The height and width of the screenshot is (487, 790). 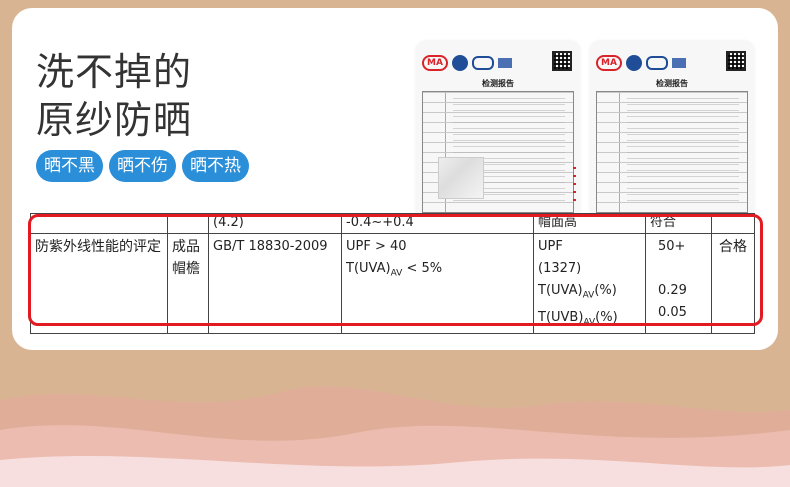 What do you see at coordinates (682, 269) in the screenshot?
I see `result-value-blank` at bounding box center [682, 269].